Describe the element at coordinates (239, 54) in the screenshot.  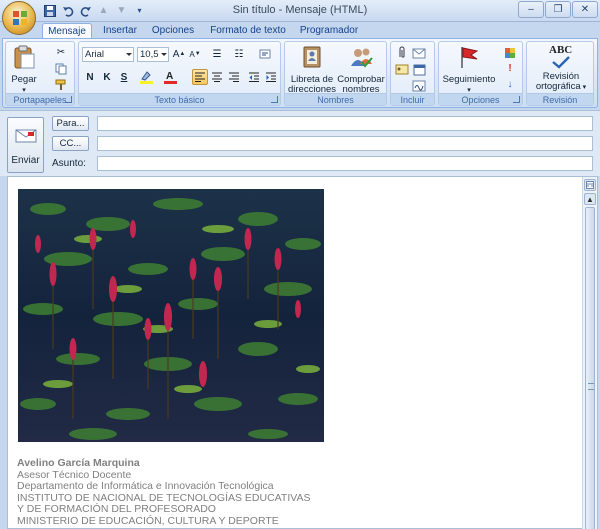
I see `numbering-icon: ☷` at that location.